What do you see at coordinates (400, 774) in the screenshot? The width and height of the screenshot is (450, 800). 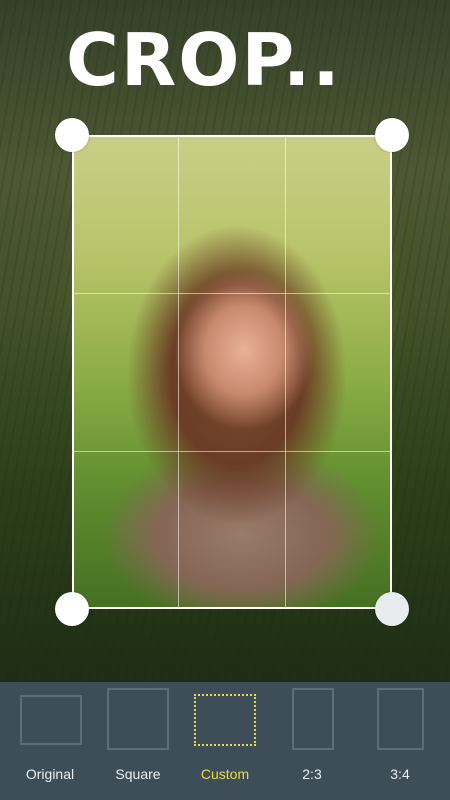 I see `crop-option-label: 3:4` at bounding box center [400, 774].